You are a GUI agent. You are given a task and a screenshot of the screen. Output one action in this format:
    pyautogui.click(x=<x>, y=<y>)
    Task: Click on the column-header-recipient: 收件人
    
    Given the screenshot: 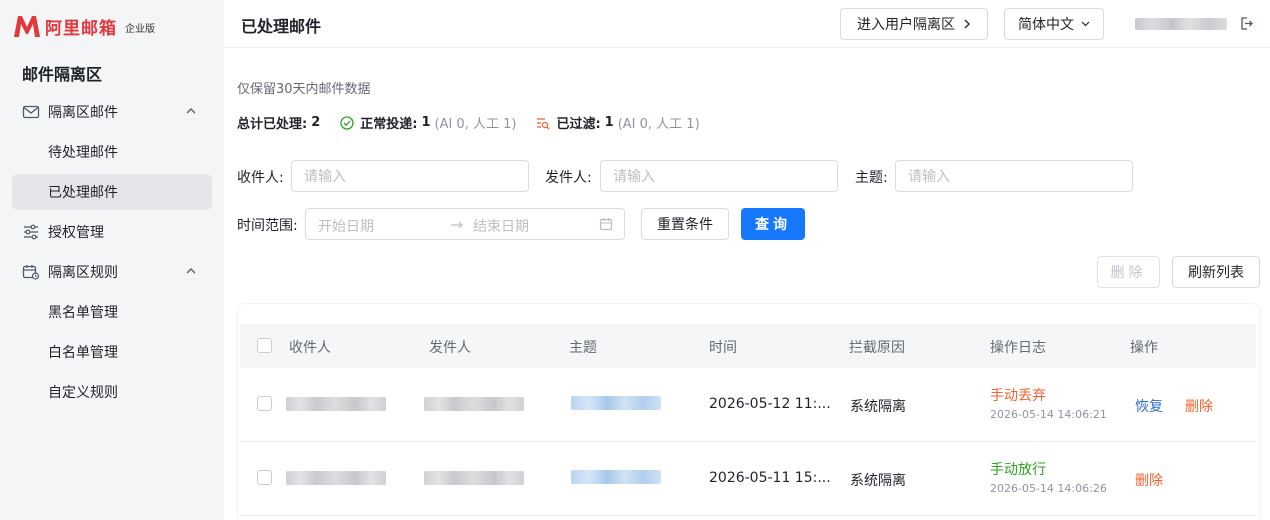 What is the action you would take?
    pyautogui.click(x=310, y=348)
    